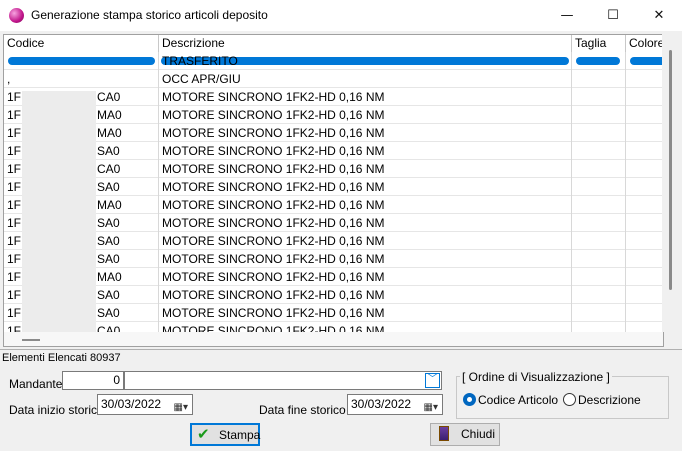  What do you see at coordinates (36, 384) in the screenshot?
I see `mandante-label: Mandante` at bounding box center [36, 384].